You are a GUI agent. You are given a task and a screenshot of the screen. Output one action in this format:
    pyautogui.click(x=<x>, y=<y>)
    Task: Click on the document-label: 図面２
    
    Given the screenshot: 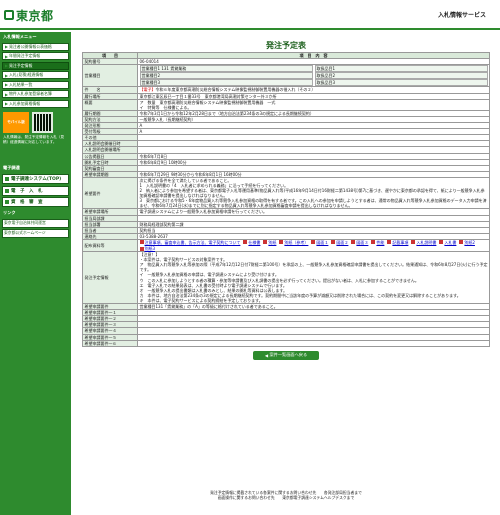 What is the action you would take?
    pyautogui.click(x=342, y=242)
    